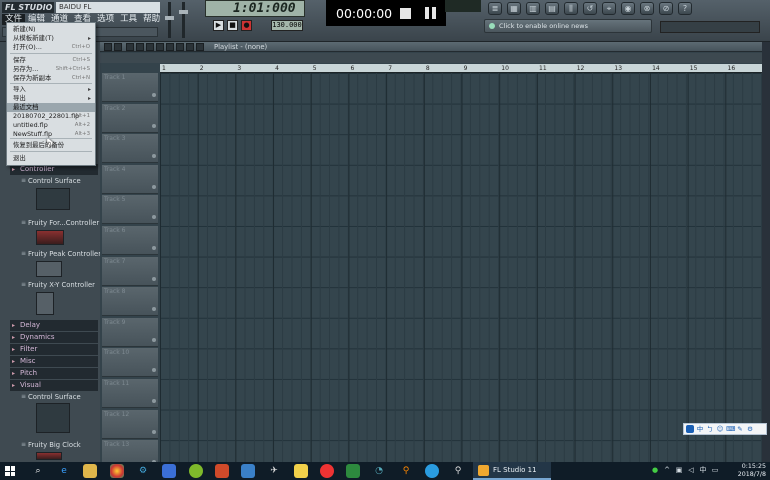  I want to click on qq-browser-icon, so click(432, 471).